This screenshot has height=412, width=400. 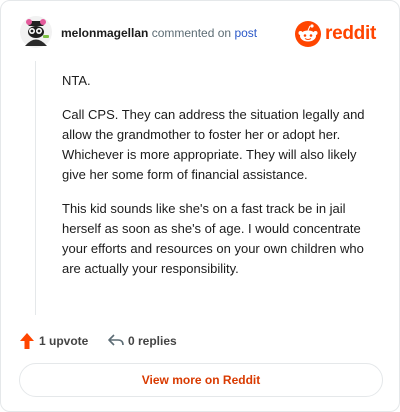 I want to click on comment-header: melonmagellan commented on post reddit, so click(x=201, y=33).